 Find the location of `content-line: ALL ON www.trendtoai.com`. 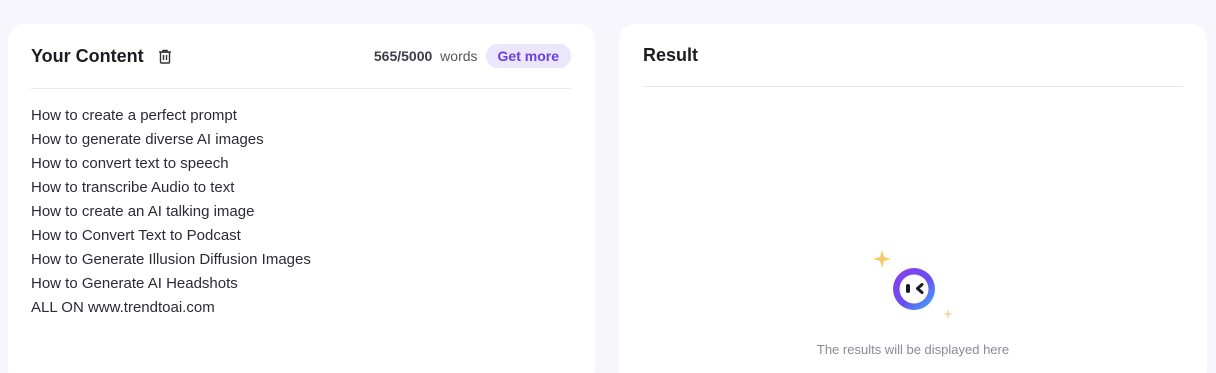

content-line: ALL ON www.trendtoai.com is located at coordinates (123, 307).